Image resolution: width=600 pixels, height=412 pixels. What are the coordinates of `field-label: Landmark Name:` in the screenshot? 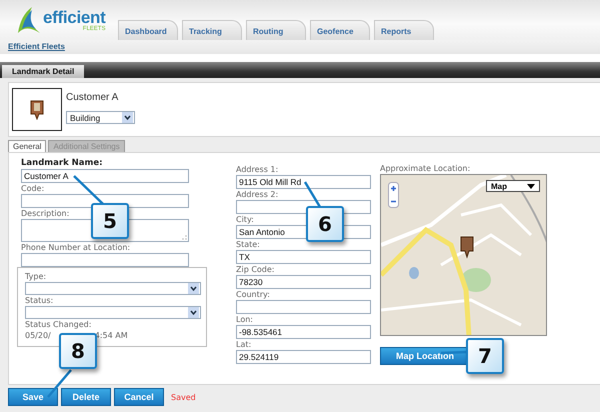 It's located at (62, 163).